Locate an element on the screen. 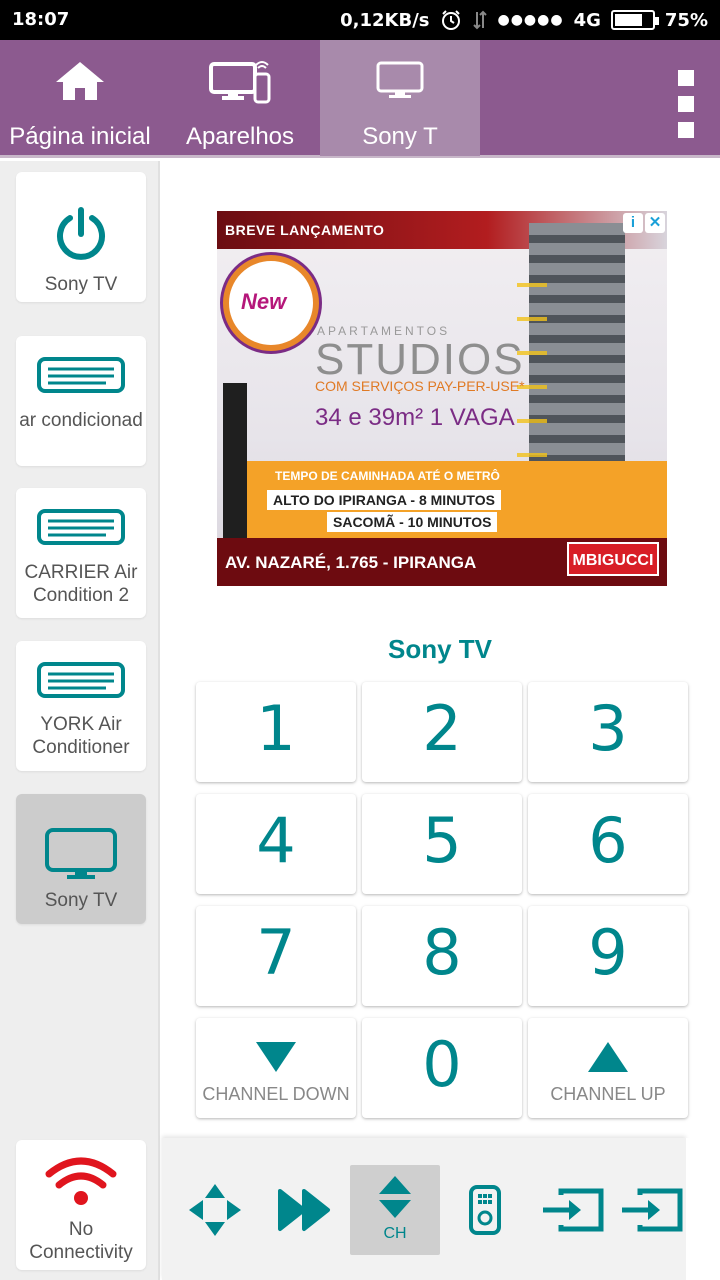  channel-down-label: CHANNEL DOWN is located at coordinates (276, 1094).